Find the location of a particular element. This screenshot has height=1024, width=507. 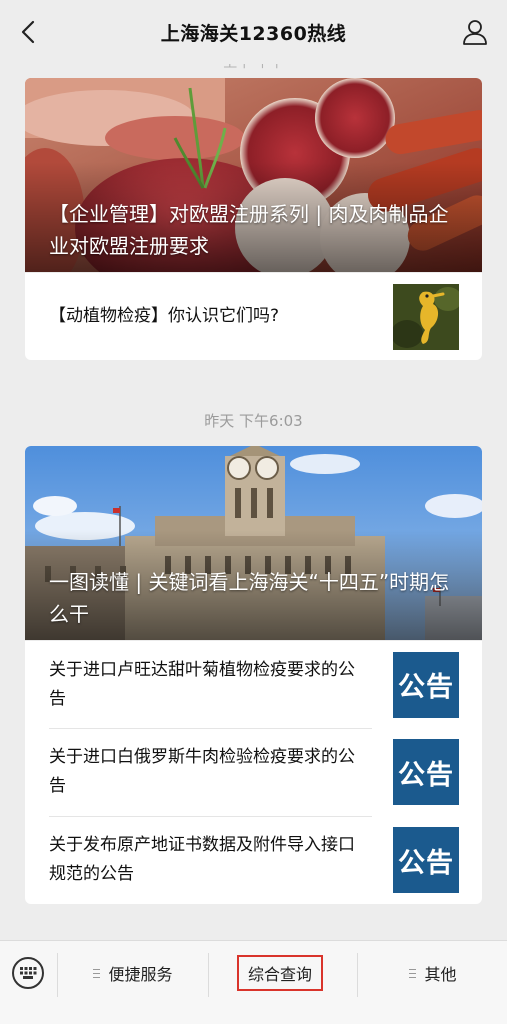

article-title: 【企业管理】对欧盟注册系列 | 肉及肉制品企业对欧盟注册要求 is located at coordinates (249, 230).